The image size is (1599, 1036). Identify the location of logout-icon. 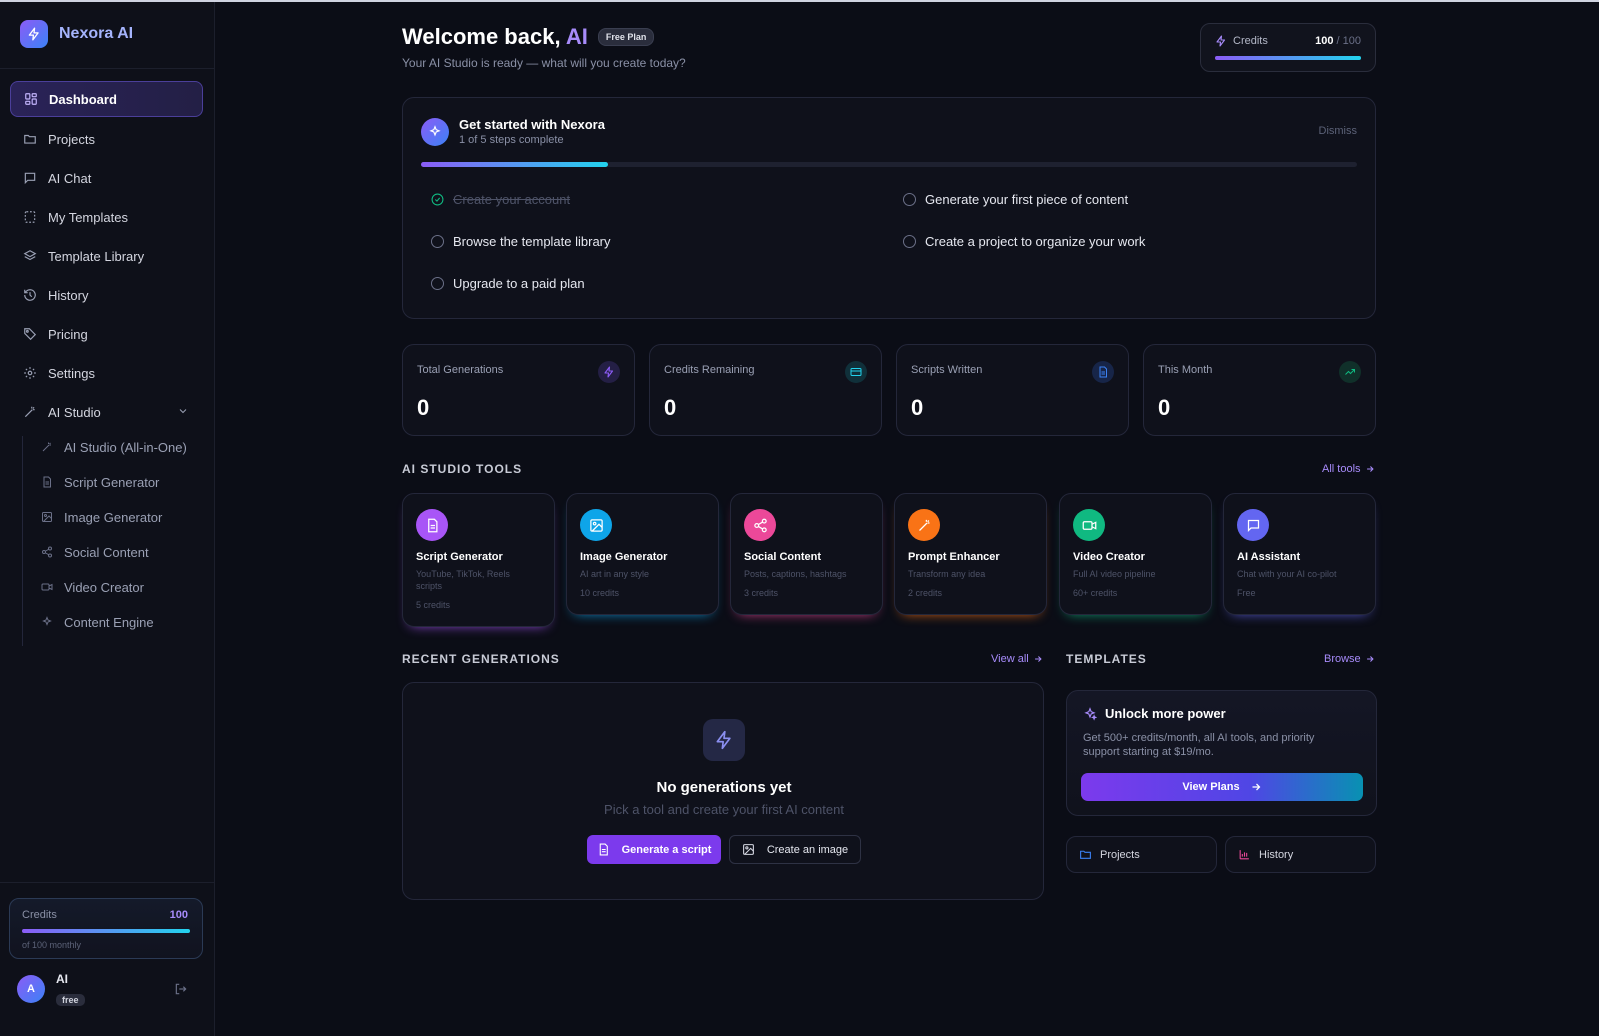
(181, 991).